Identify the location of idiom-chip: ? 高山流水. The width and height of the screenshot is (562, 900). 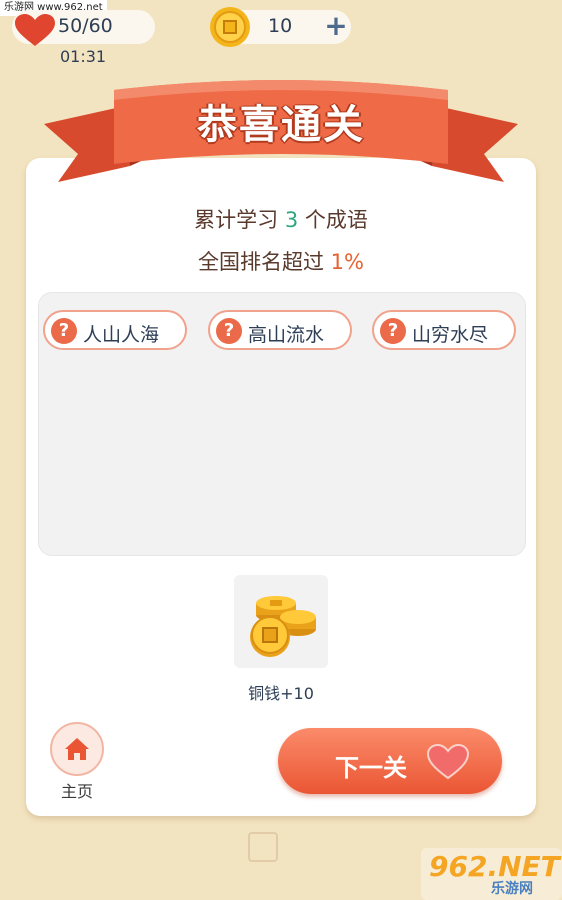
(280, 330).